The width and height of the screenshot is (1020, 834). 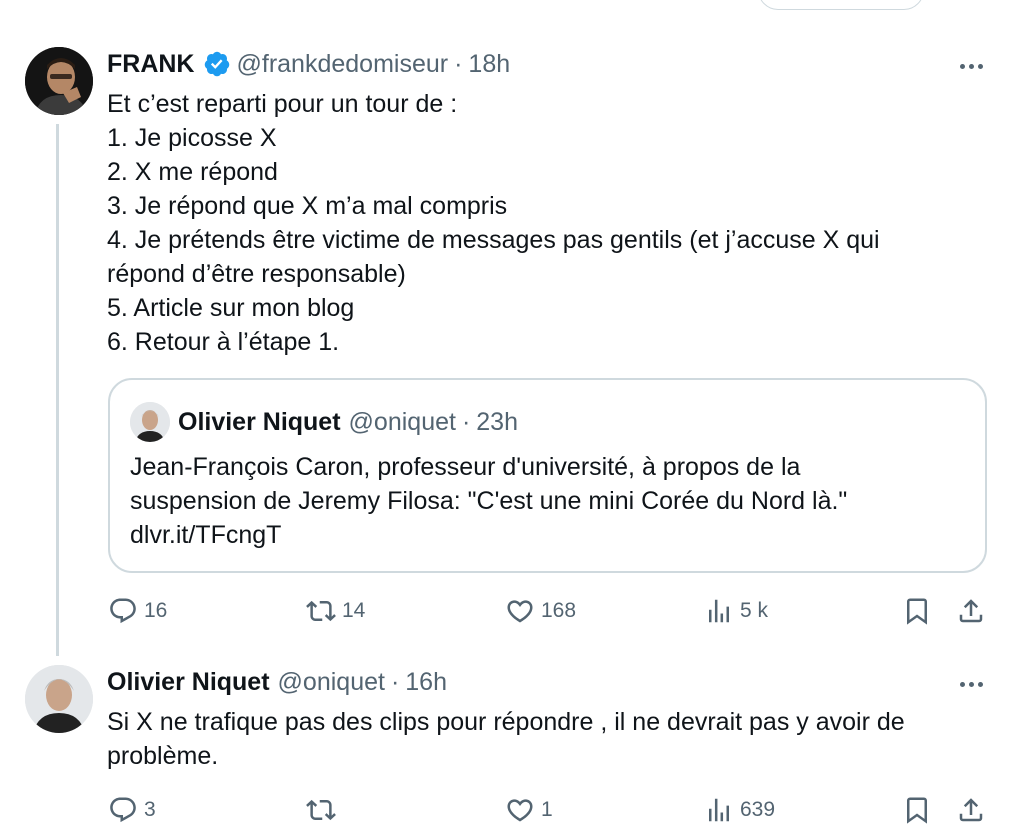 I want to click on verified-badge-icon, so click(x=216, y=64).